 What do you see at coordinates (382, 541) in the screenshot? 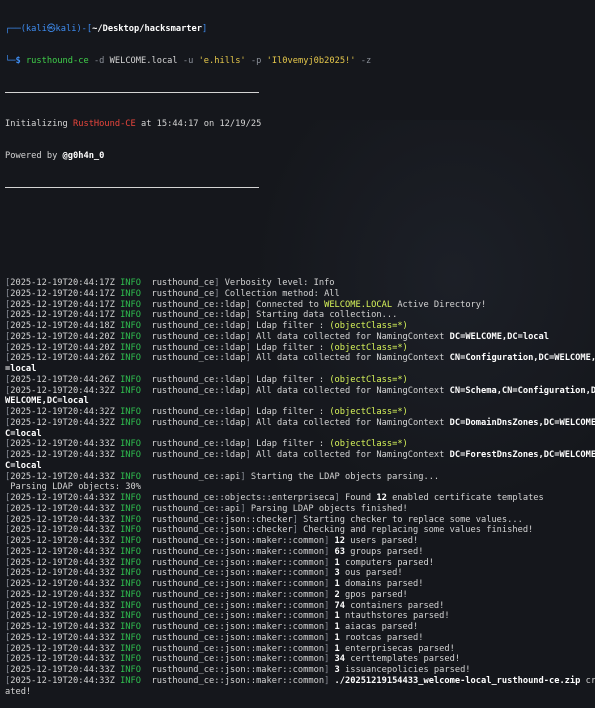
I see `log-message: users parsed!` at bounding box center [382, 541].